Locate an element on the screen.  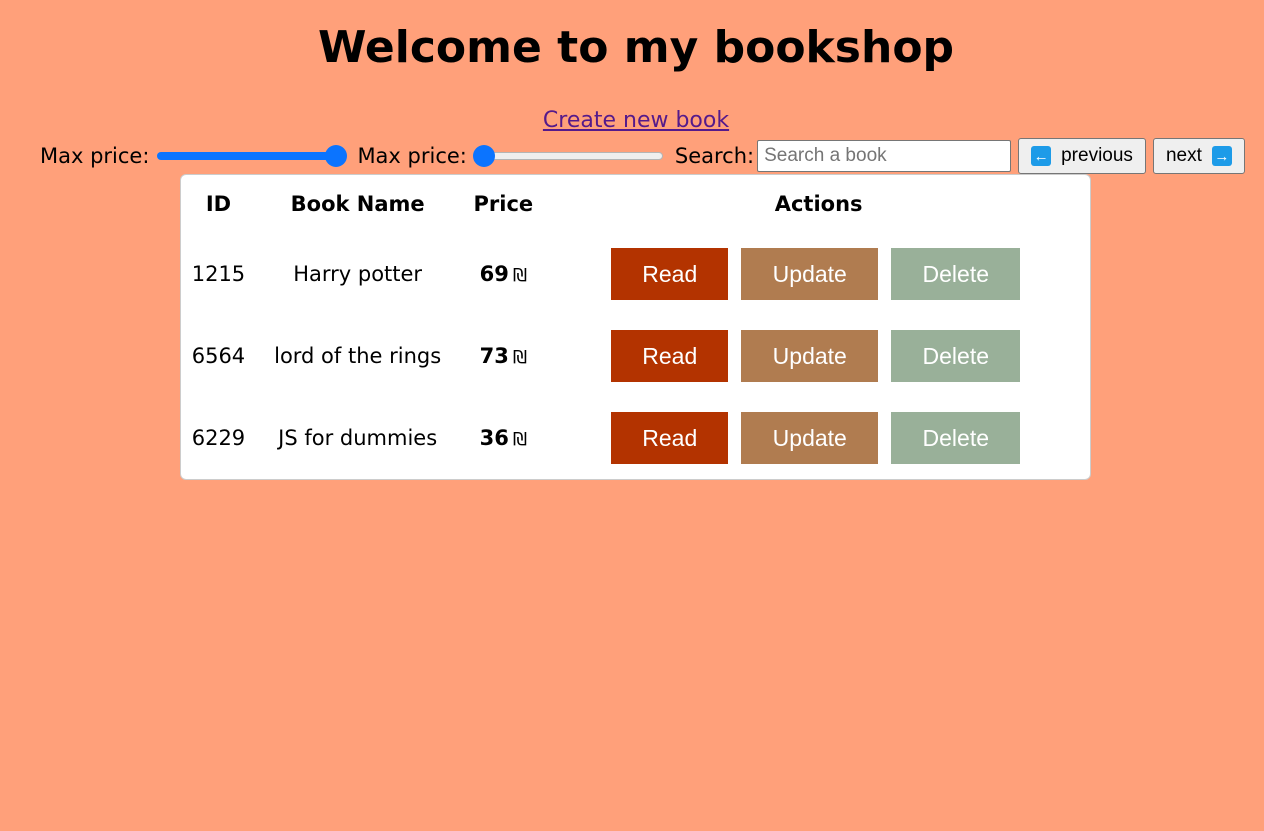
book-name: lord of the rings is located at coordinates (358, 356).